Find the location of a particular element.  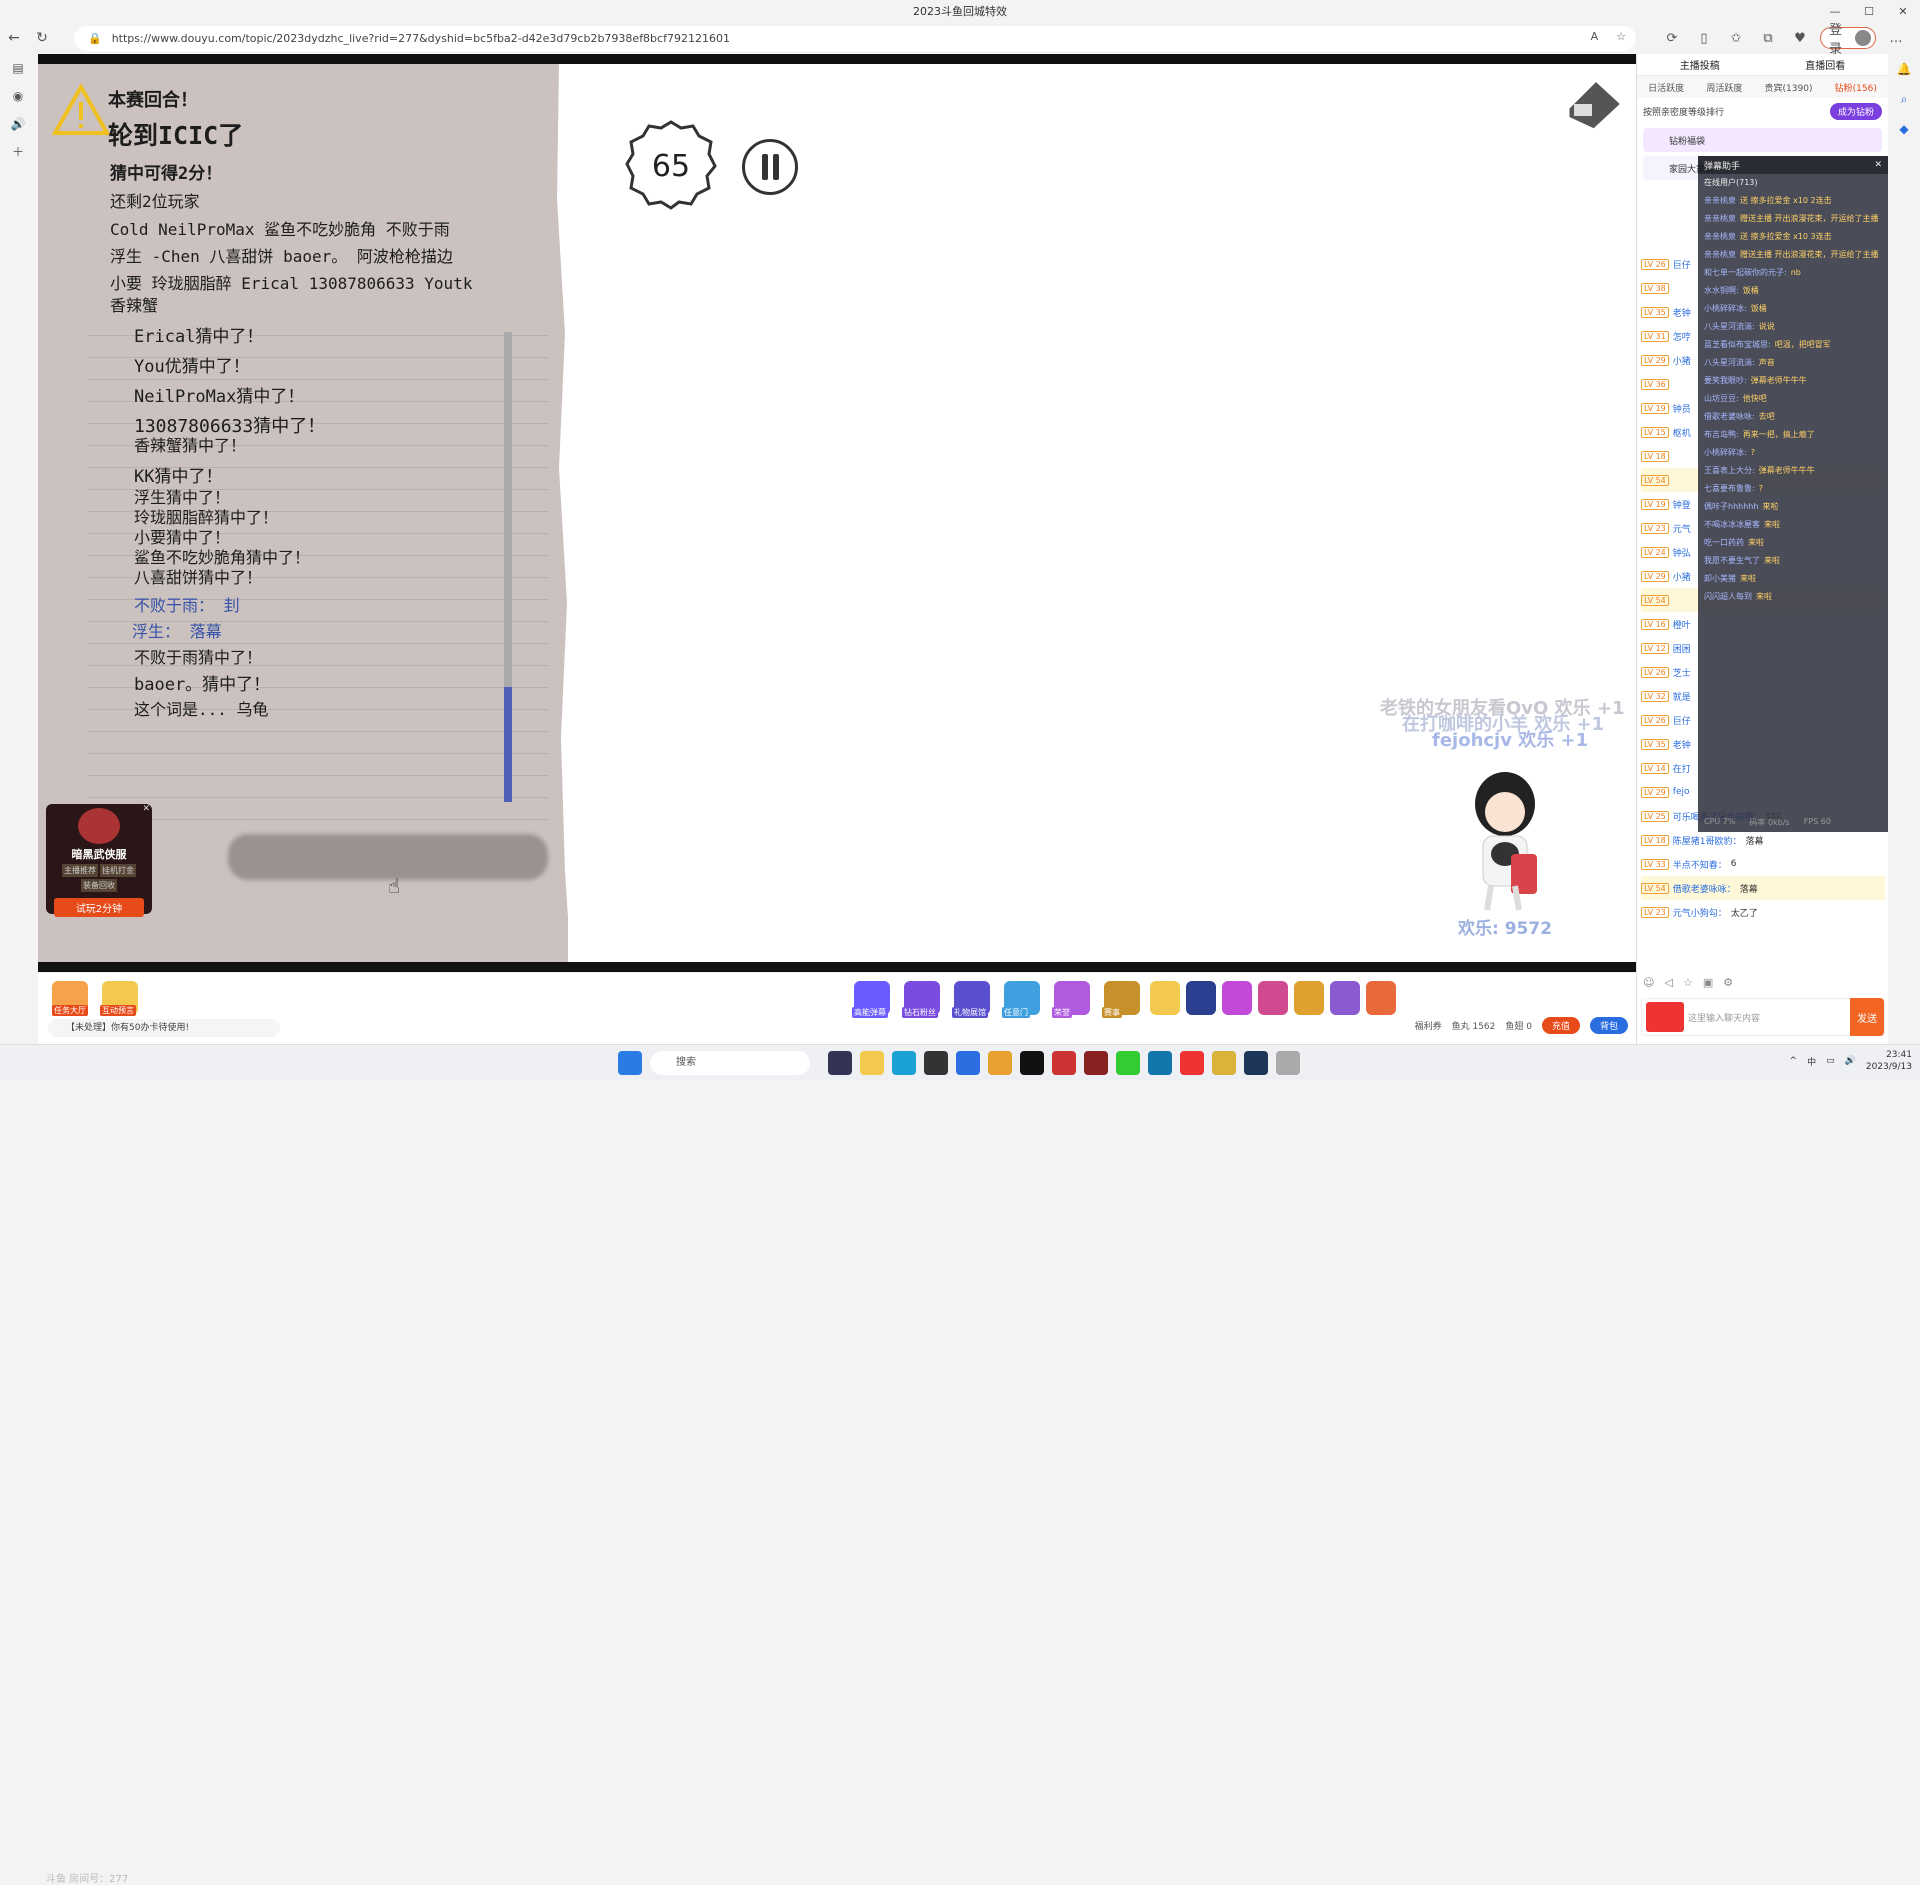

close-icon: ✕ is located at coordinates (1903, 11).